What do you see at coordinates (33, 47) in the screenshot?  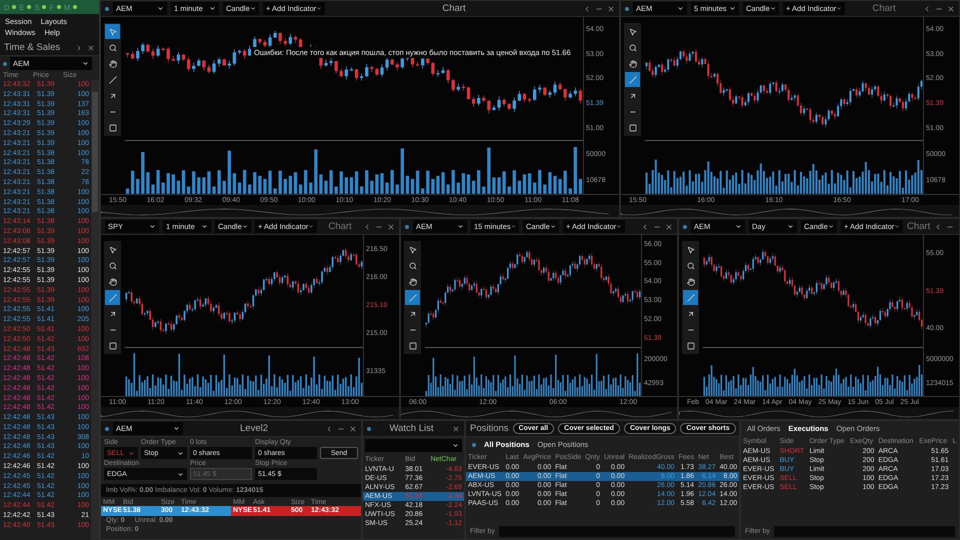 I see `panel-title: Time & Sales` at bounding box center [33, 47].